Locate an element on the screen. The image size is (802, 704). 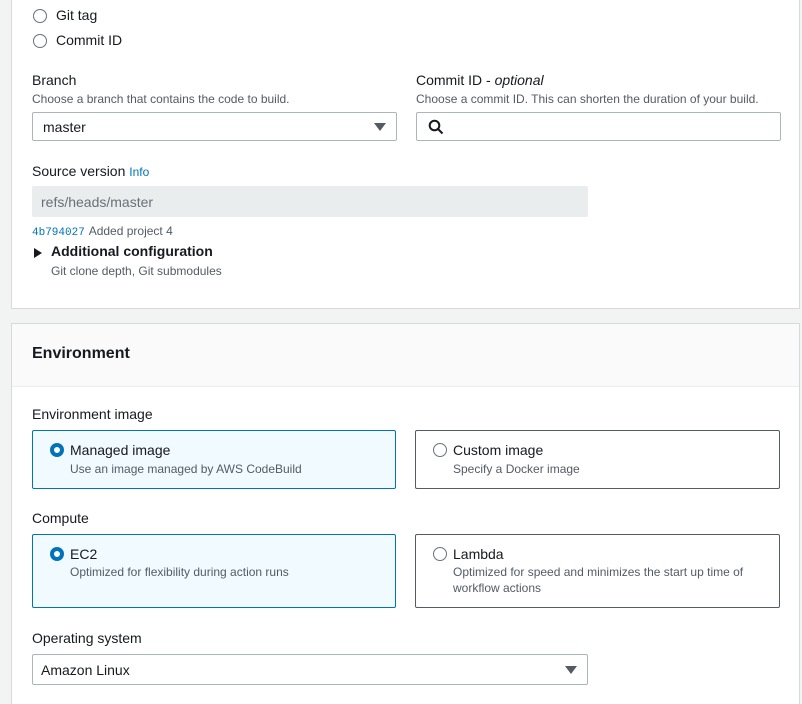
commit-info: 4b794027 Added project 4 is located at coordinates (102, 230).